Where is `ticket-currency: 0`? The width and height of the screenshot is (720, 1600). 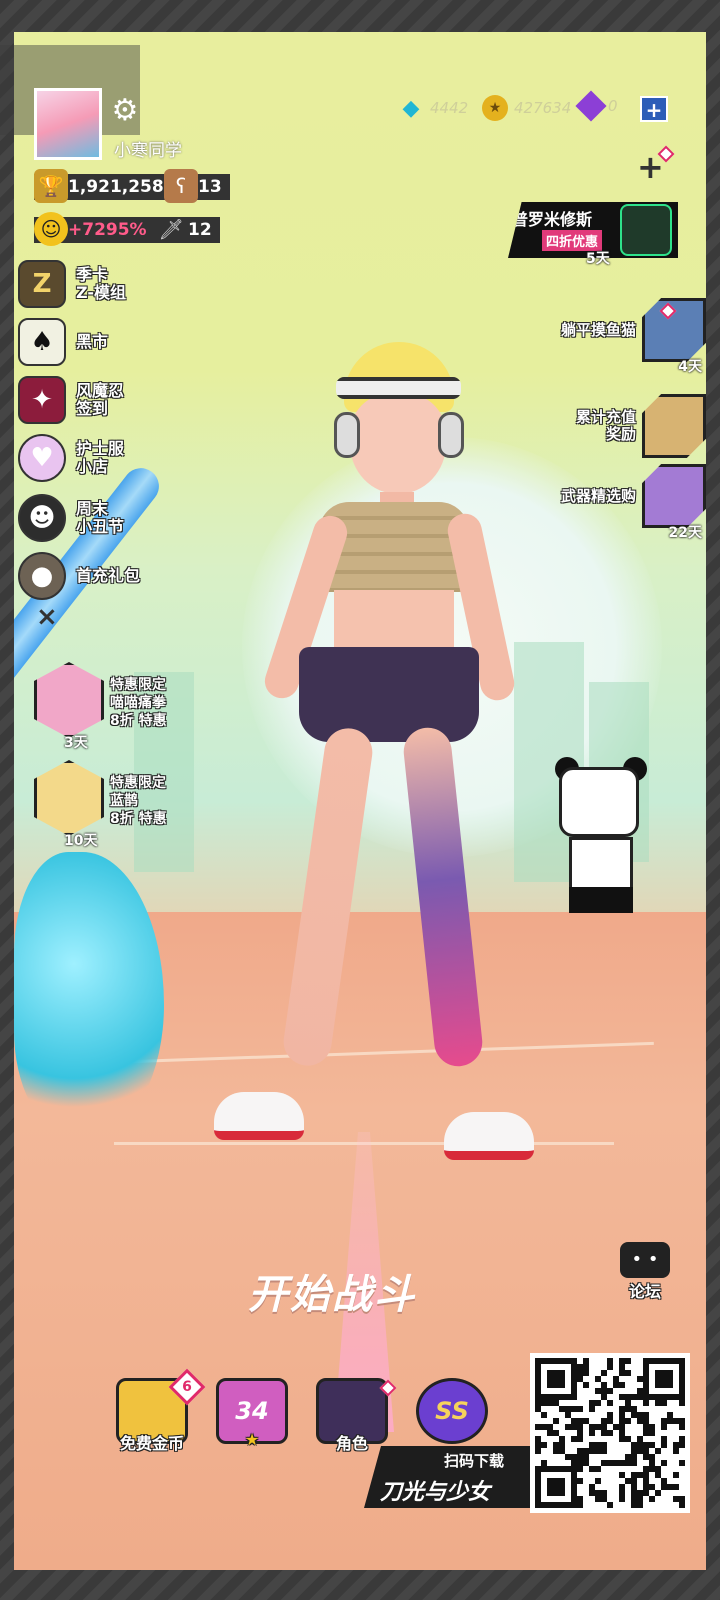 ticket-currency: 0 is located at coordinates (596, 106).